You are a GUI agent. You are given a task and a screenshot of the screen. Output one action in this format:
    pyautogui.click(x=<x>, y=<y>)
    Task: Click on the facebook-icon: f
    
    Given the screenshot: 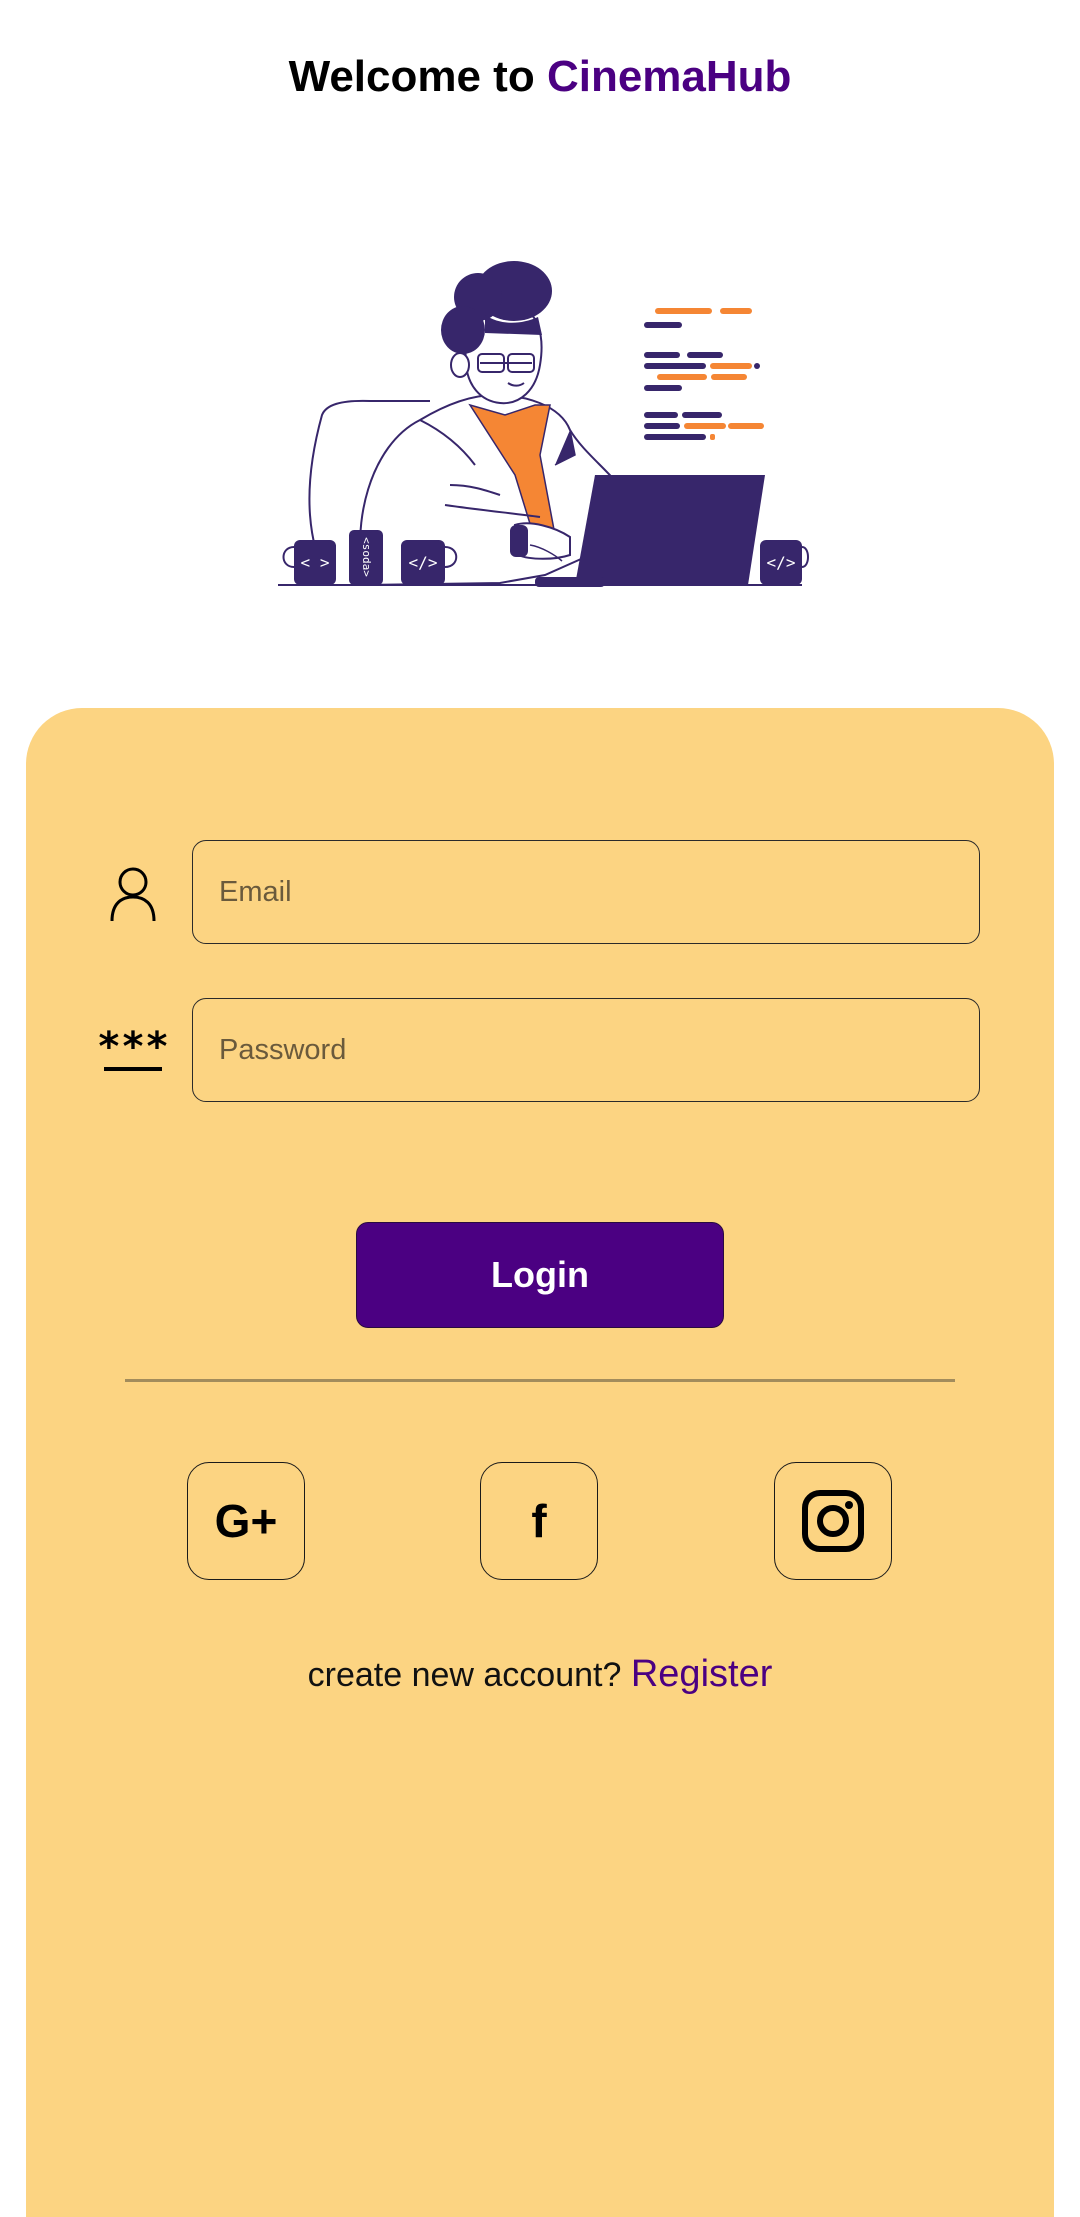 What is the action you would take?
    pyautogui.click(x=539, y=1521)
    